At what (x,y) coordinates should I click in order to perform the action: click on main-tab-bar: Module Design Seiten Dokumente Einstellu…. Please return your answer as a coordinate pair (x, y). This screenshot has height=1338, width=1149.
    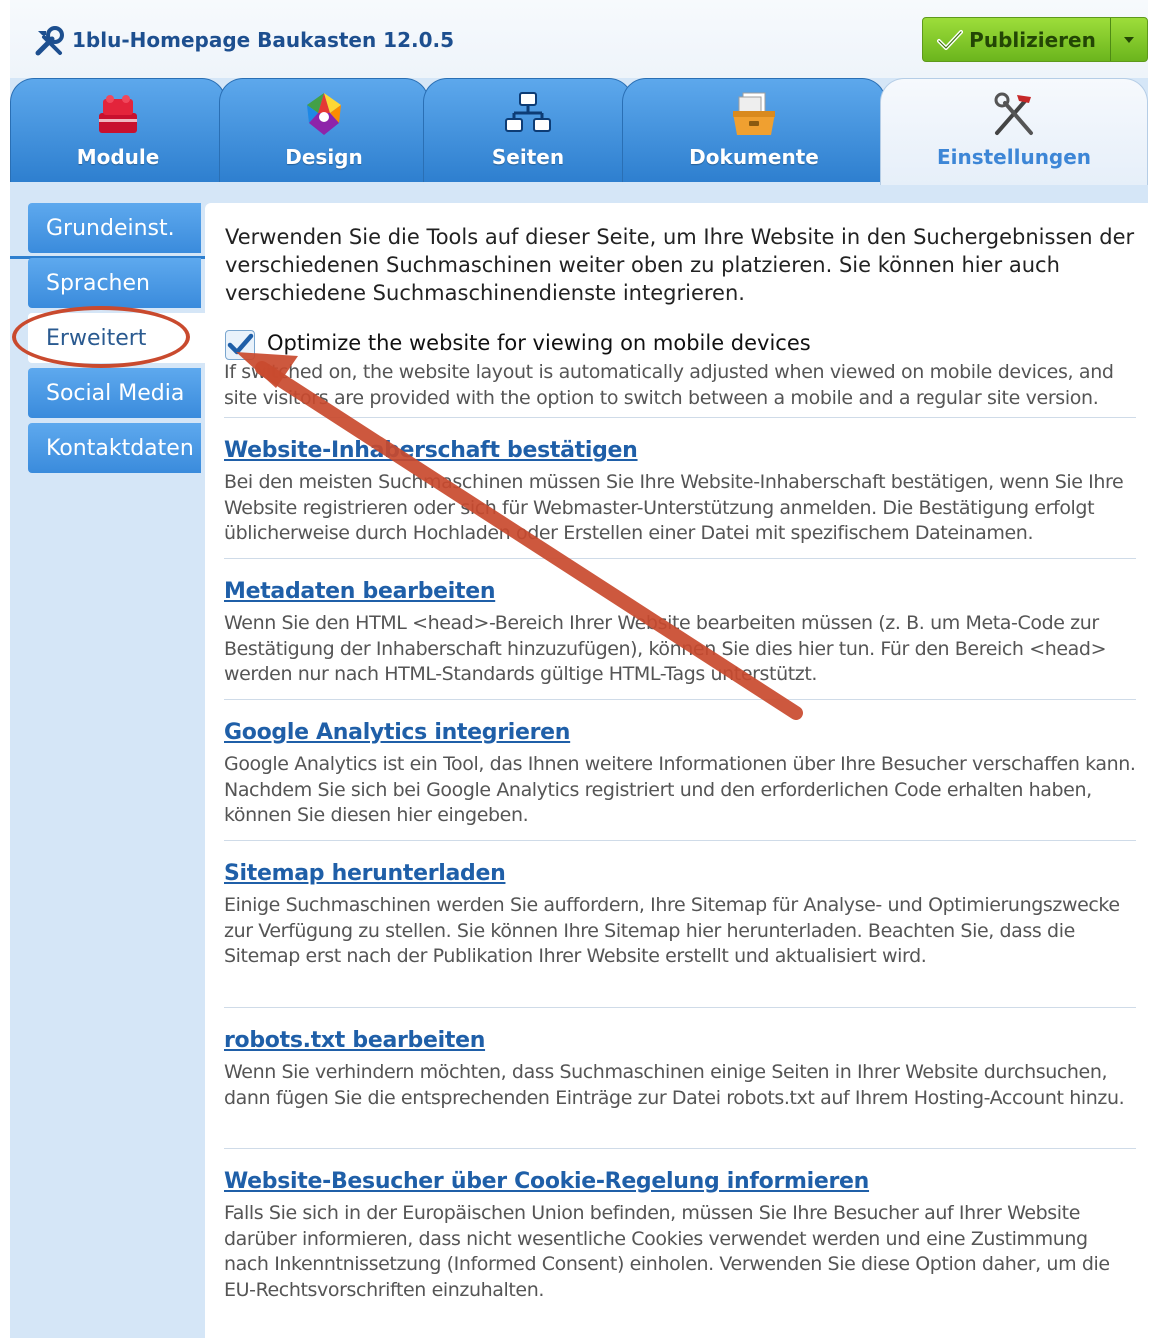
    Looking at the image, I should click on (579, 168).